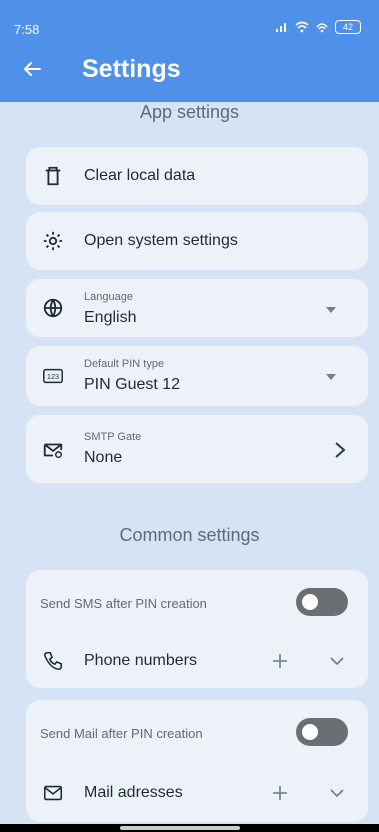 This screenshot has height=832, width=379. I want to click on gear-icon, so click(53, 241).